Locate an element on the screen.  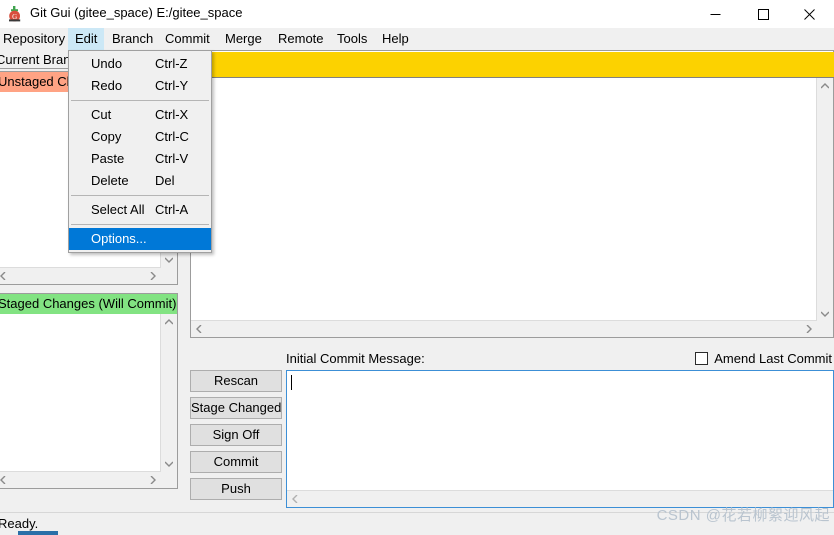
amend-last-commit-checkbox is located at coordinates (702, 358).